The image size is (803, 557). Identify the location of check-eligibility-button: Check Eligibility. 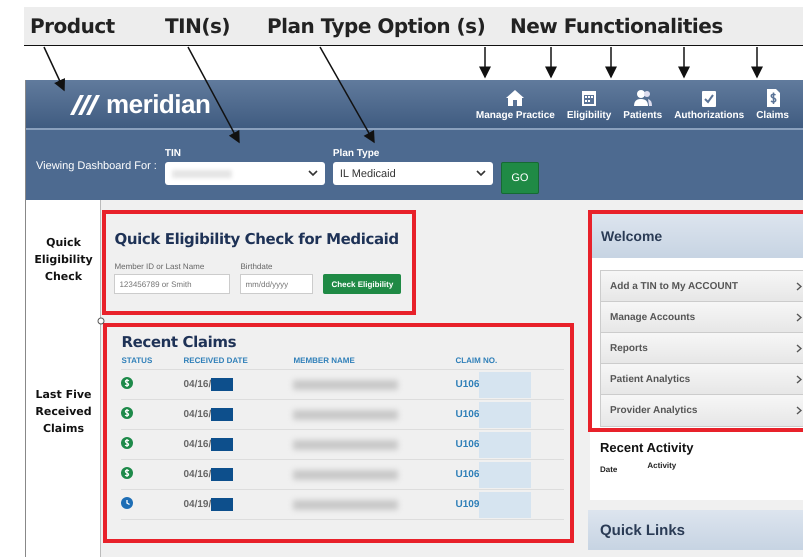
(362, 284).